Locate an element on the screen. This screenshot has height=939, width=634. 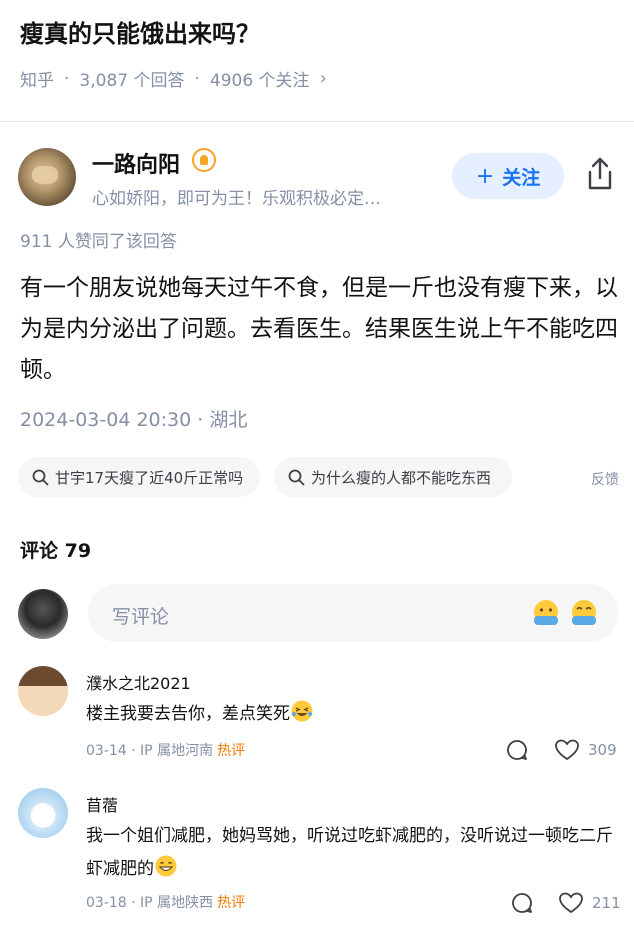
comment-input-placeholder: 写评论 is located at coordinates (140, 615).